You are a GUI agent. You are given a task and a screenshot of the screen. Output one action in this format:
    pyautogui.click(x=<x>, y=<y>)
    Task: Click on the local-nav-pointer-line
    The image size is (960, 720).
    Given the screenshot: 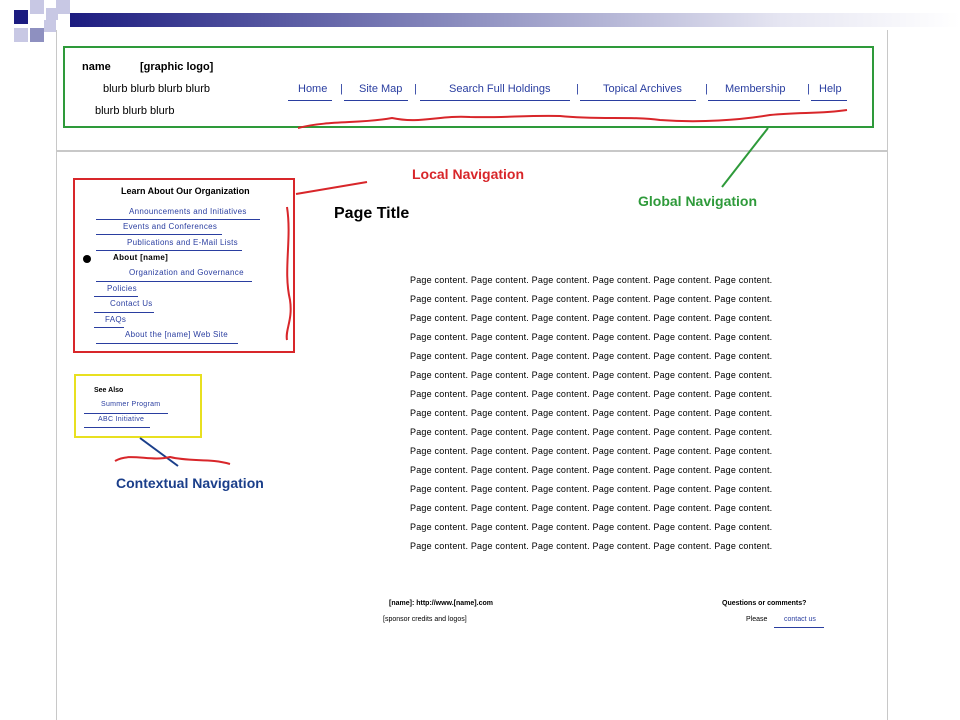 What is the action you would take?
    pyautogui.click(x=331, y=188)
    